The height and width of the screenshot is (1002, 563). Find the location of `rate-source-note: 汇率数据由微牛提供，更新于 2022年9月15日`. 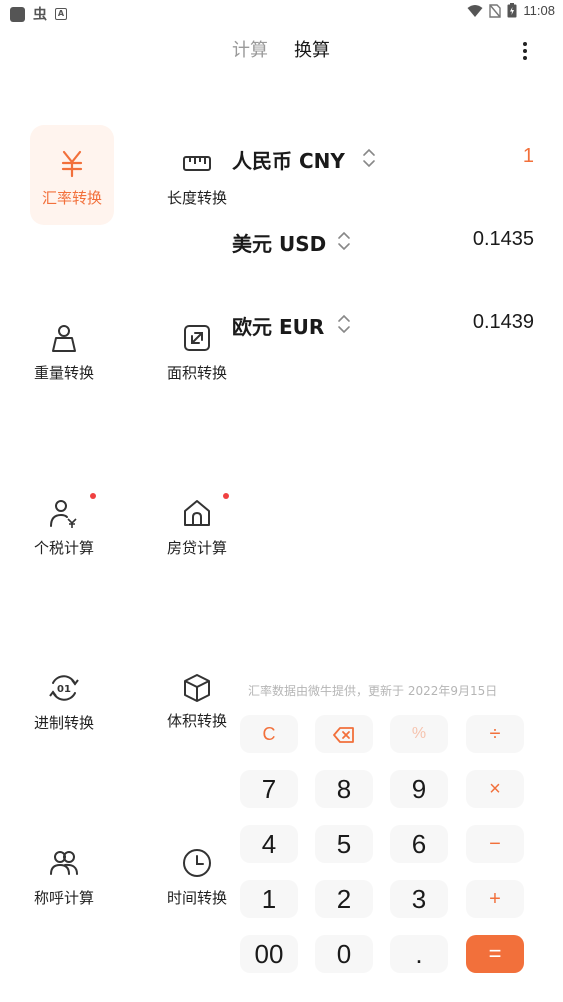

rate-source-note: 汇率数据由微牛提供，更新于 2022年9月15日 is located at coordinates (373, 691).